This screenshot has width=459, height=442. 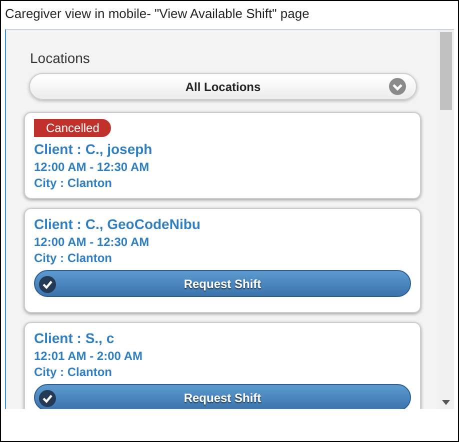 I want to click on chevron-down-icon, so click(x=397, y=86).